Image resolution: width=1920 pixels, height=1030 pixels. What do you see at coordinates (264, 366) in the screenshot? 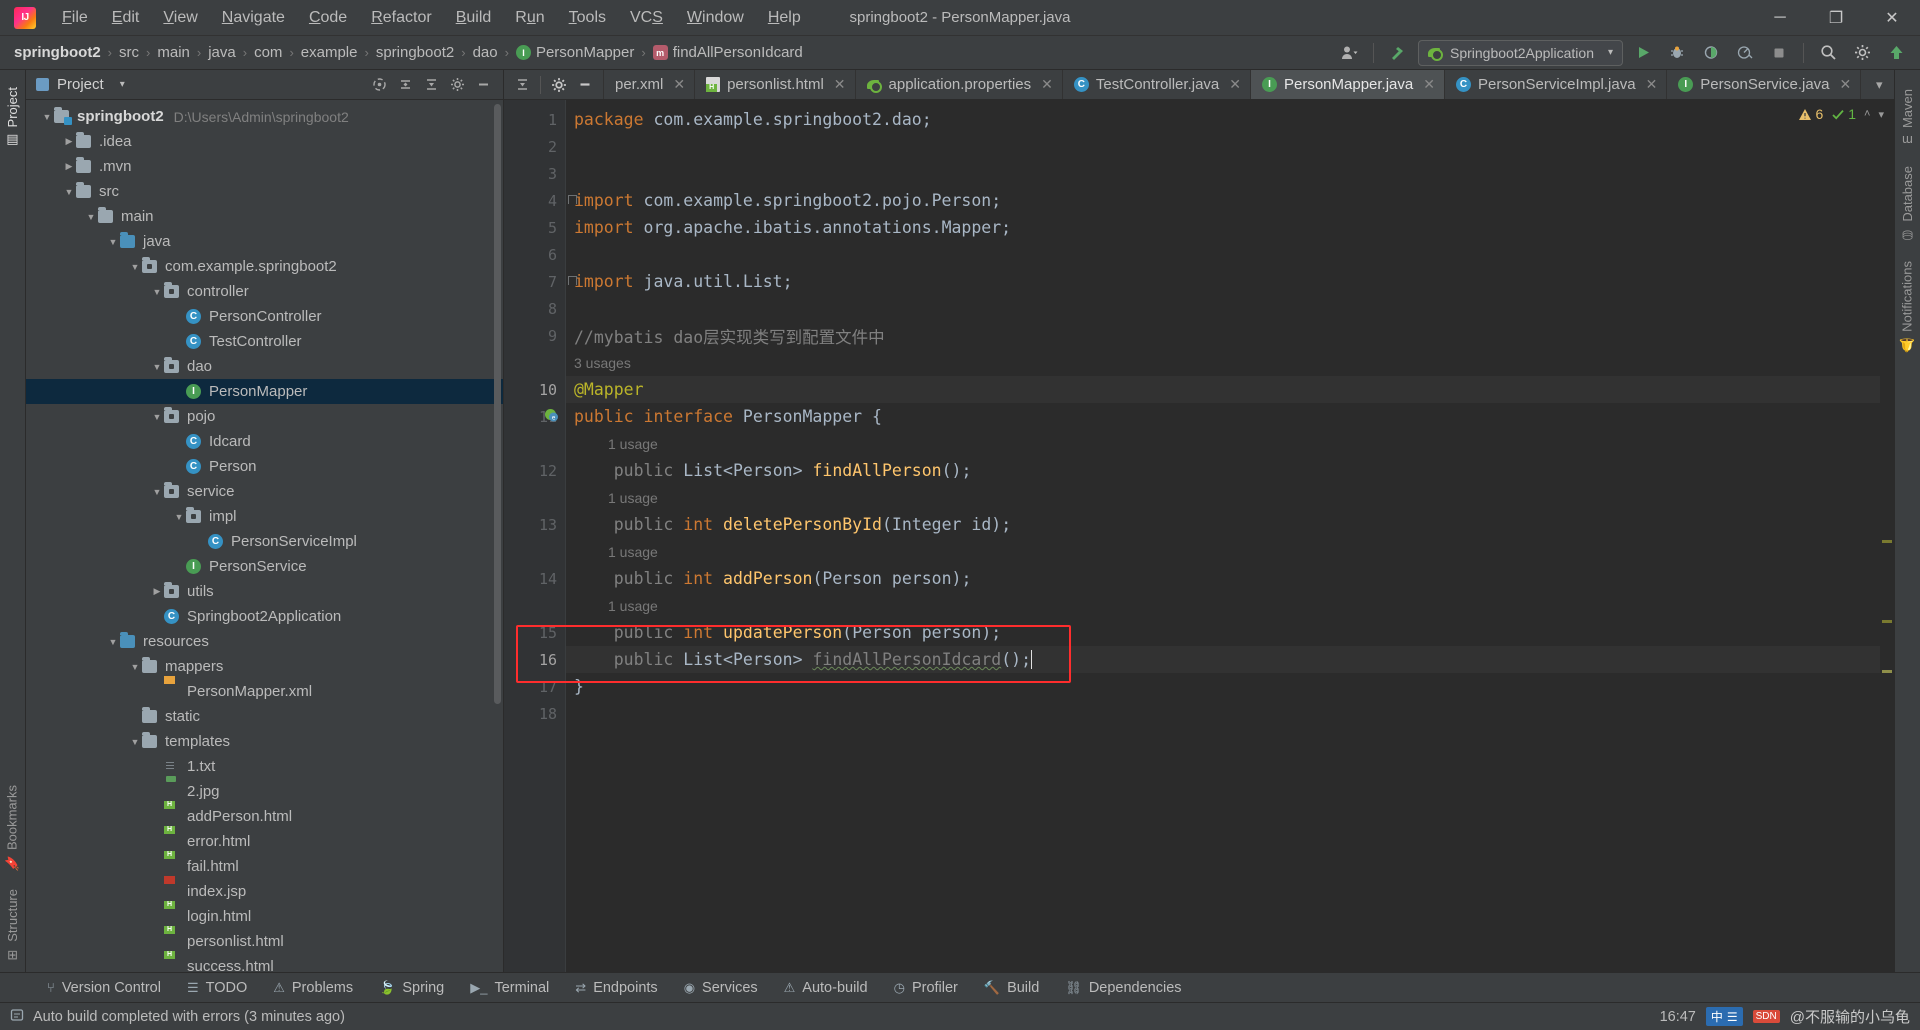
I see `tree-item-dao: ▼ dao` at bounding box center [264, 366].